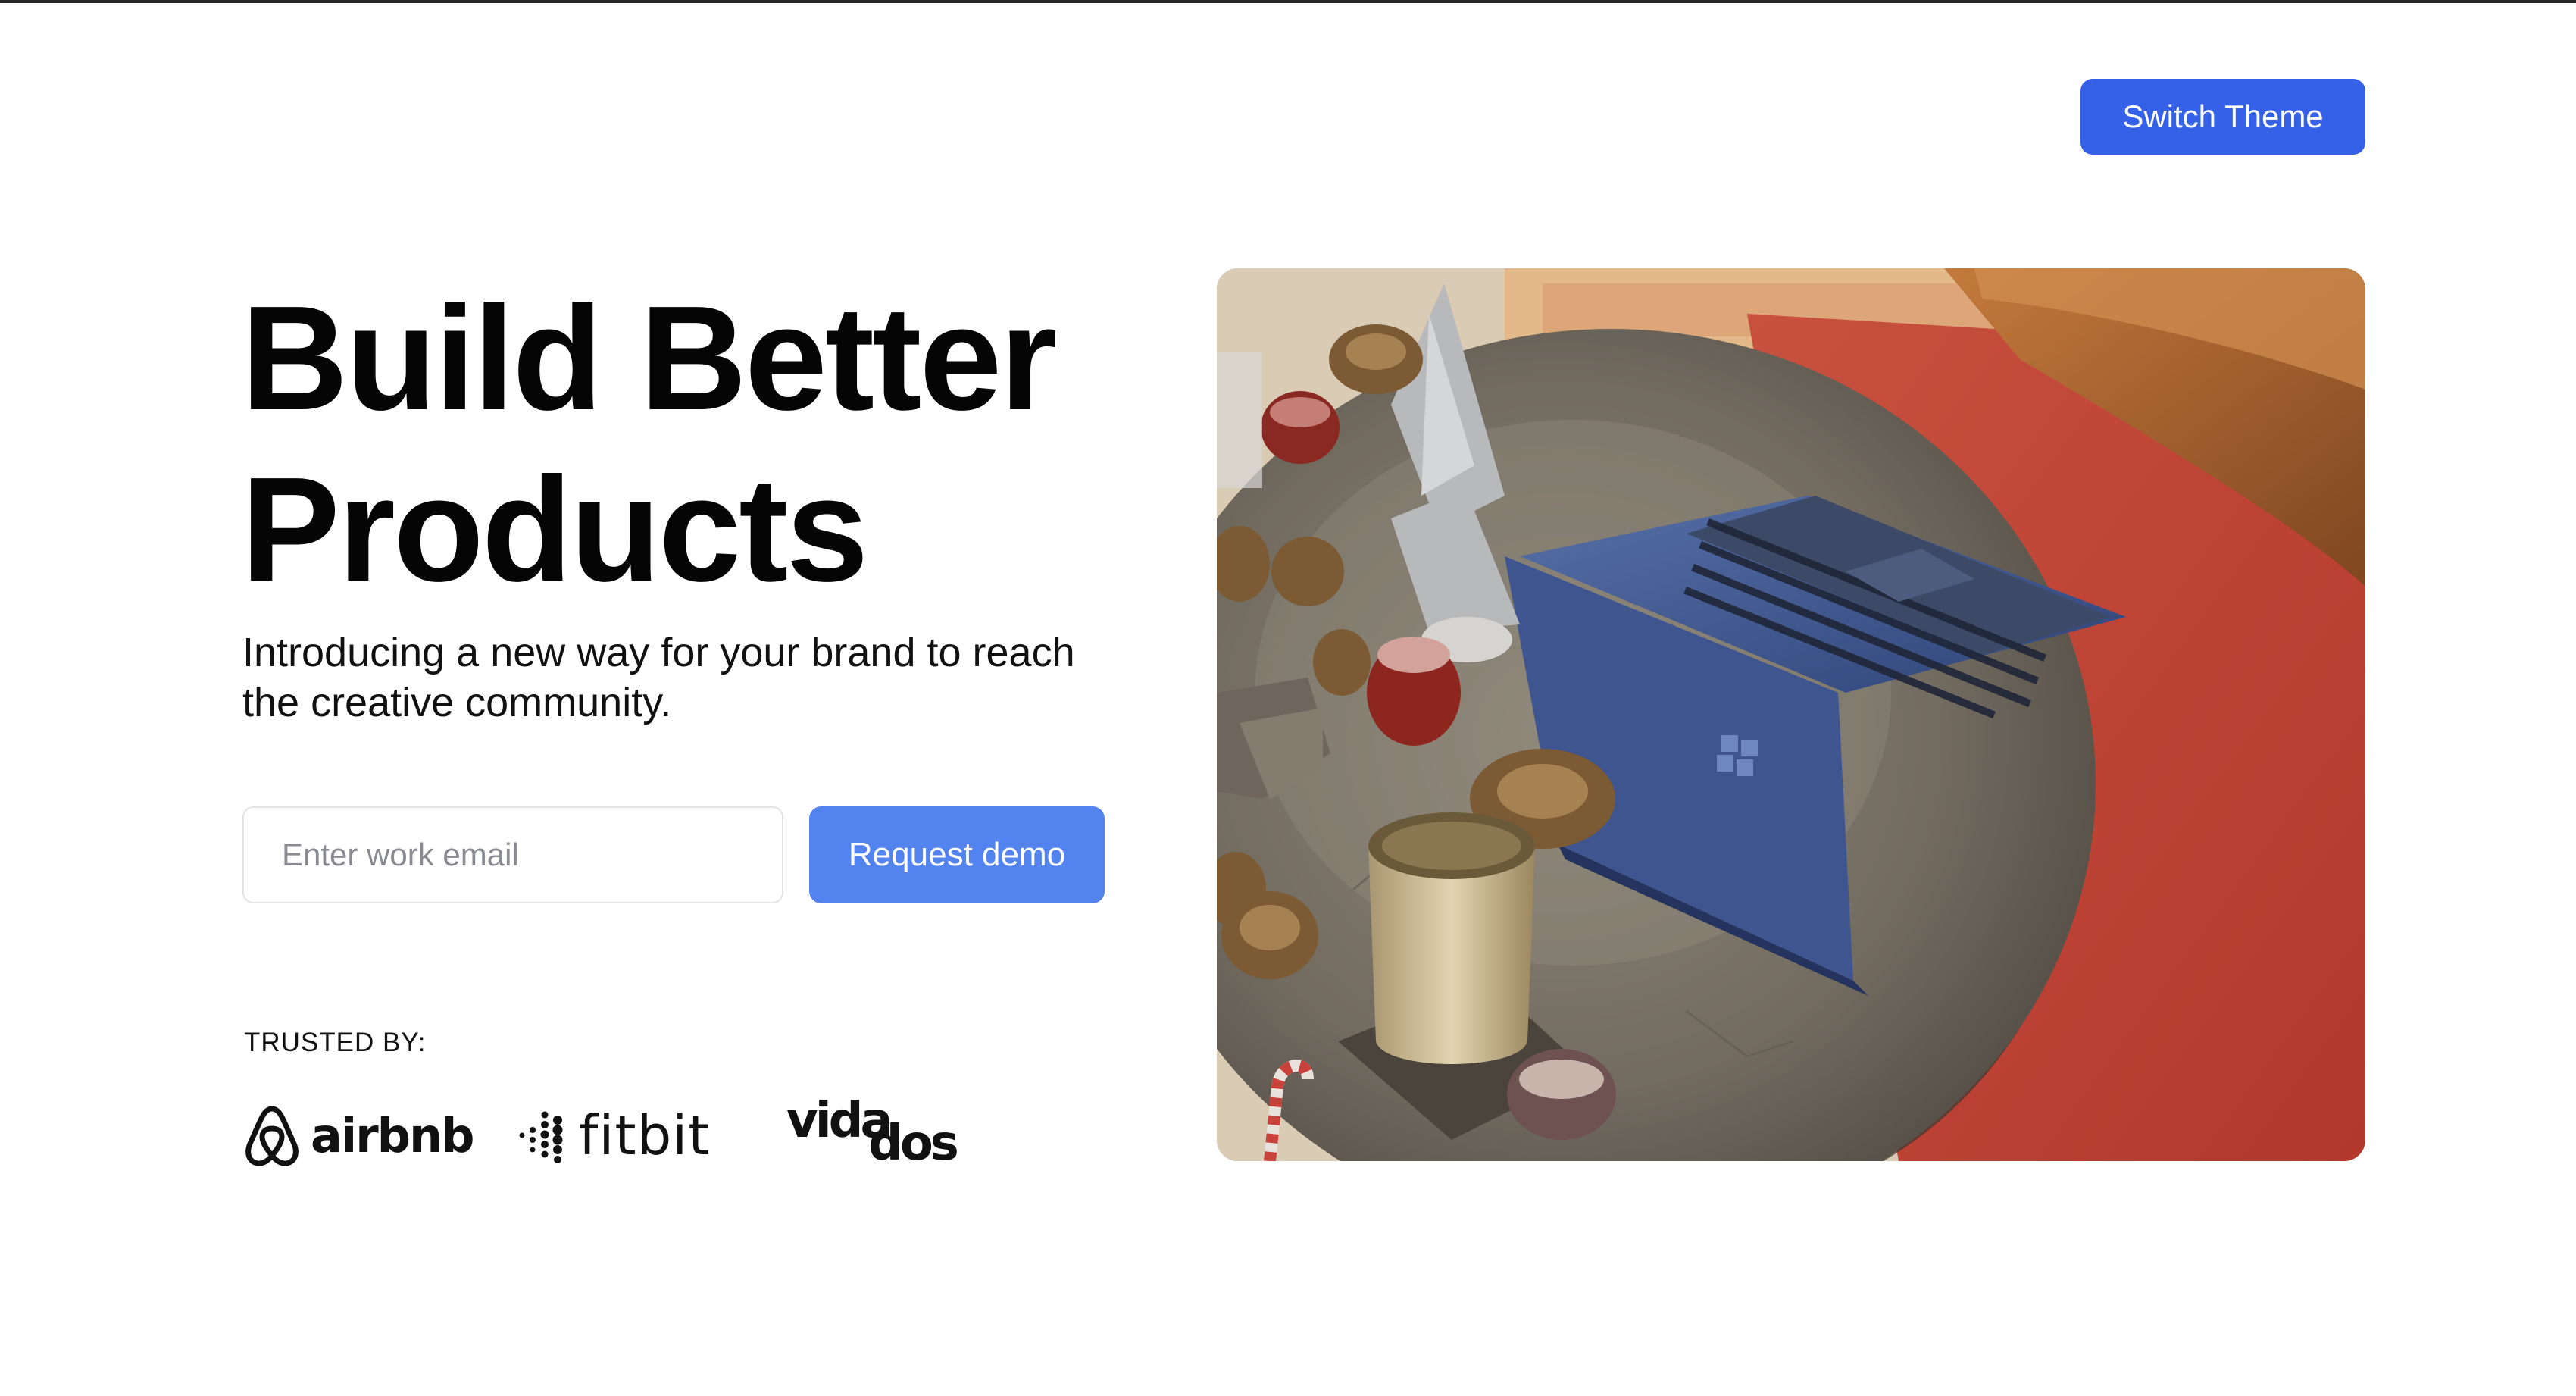 The height and width of the screenshot is (1396, 2576). I want to click on work-email-input, so click(512, 854).